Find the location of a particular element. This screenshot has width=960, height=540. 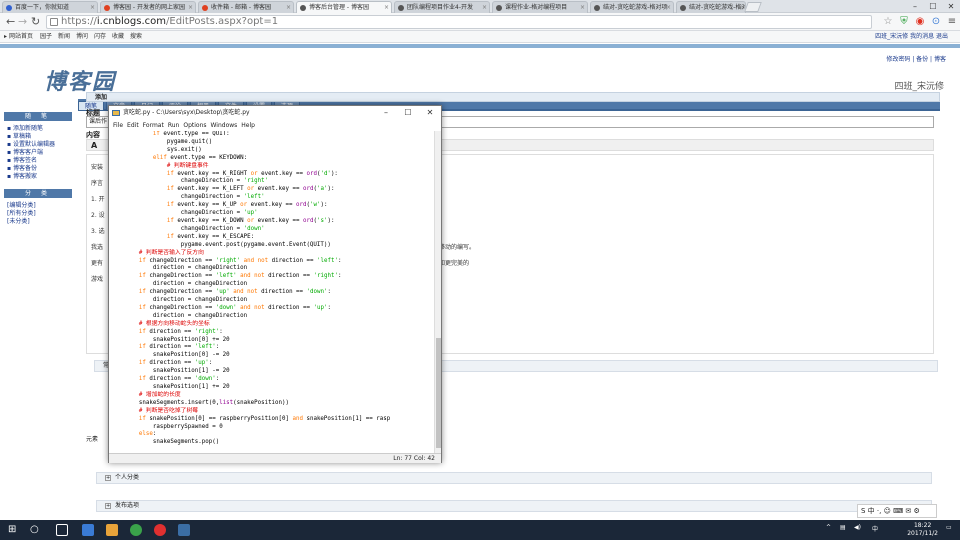

idle-maximize-button: ☐ is located at coordinates (408, 113).